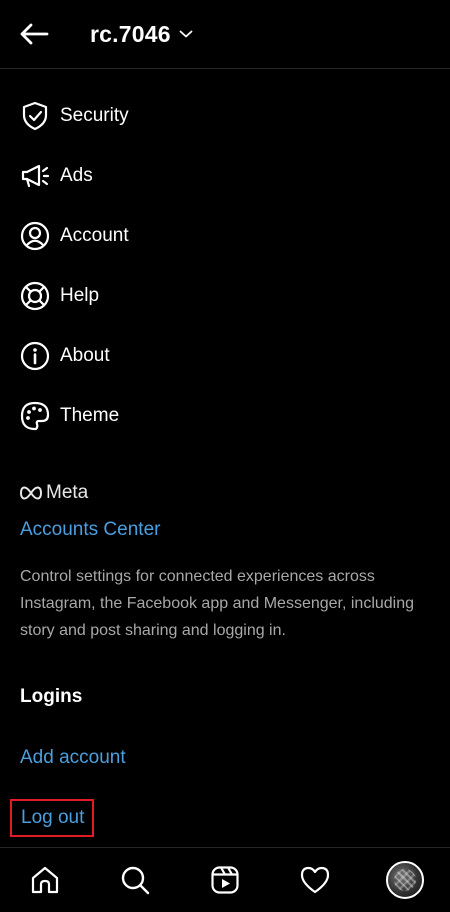  What do you see at coordinates (186, 34) in the screenshot?
I see `chevron-down-icon` at bounding box center [186, 34].